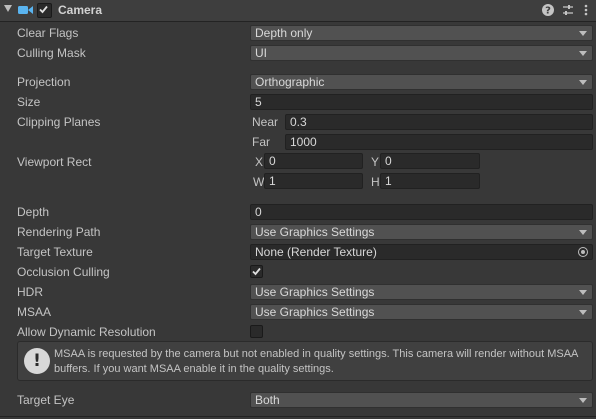 The image size is (596, 419). What do you see at coordinates (265, 122) in the screenshot?
I see `near-label: Near` at bounding box center [265, 122].